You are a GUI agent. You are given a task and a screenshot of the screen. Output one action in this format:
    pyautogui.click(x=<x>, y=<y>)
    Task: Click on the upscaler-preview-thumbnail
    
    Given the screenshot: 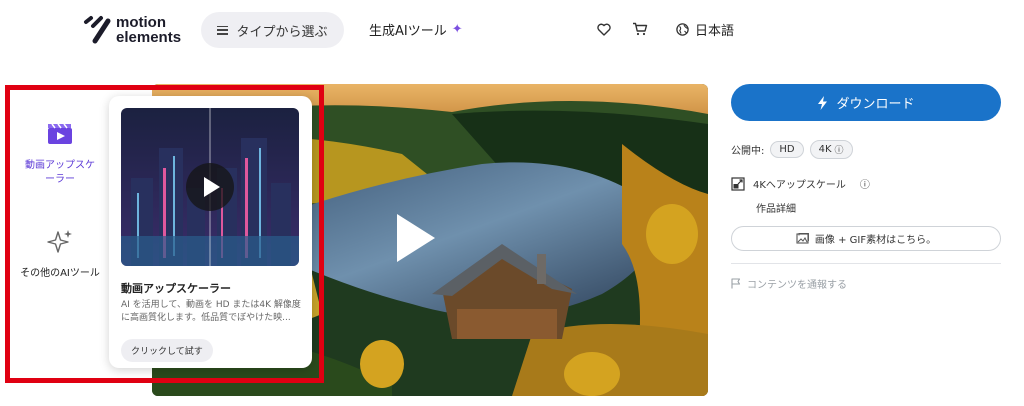 What is the action you would take?
    pyautogui.click(x=210, y=187)
    